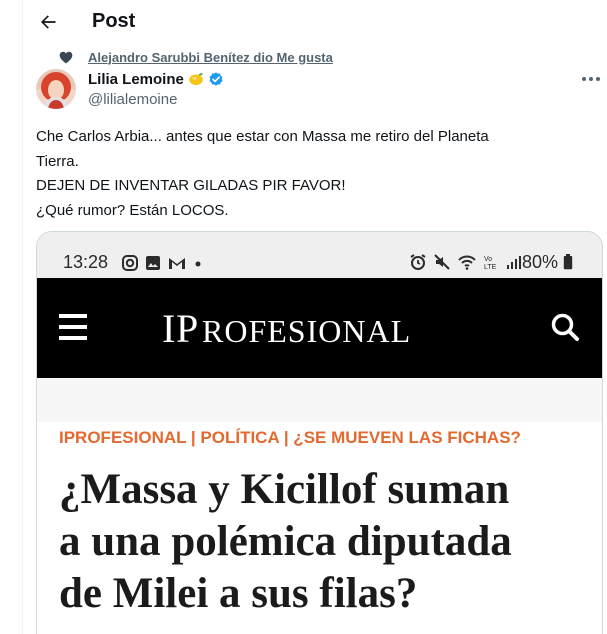 This screenshot has width=607, height=634. What do you see at coordinates (306, 331) in the screenshot?
I see `svg-text: ROFESIONAL` at bounding box center [306, 331].